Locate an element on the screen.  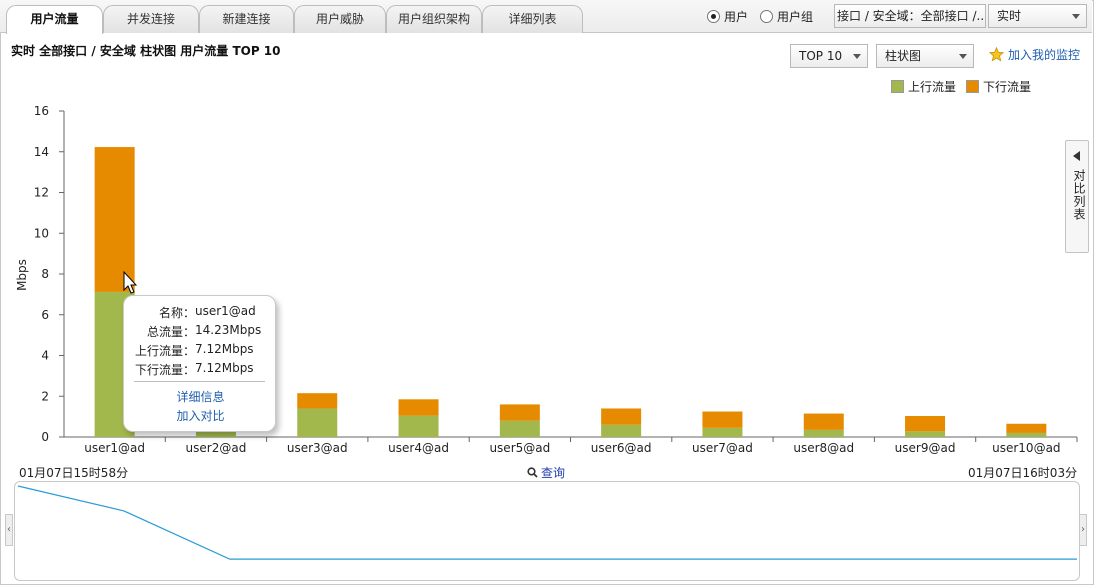
tooltip-detail-link: 详细信息 is located at coordinates (200, 396).